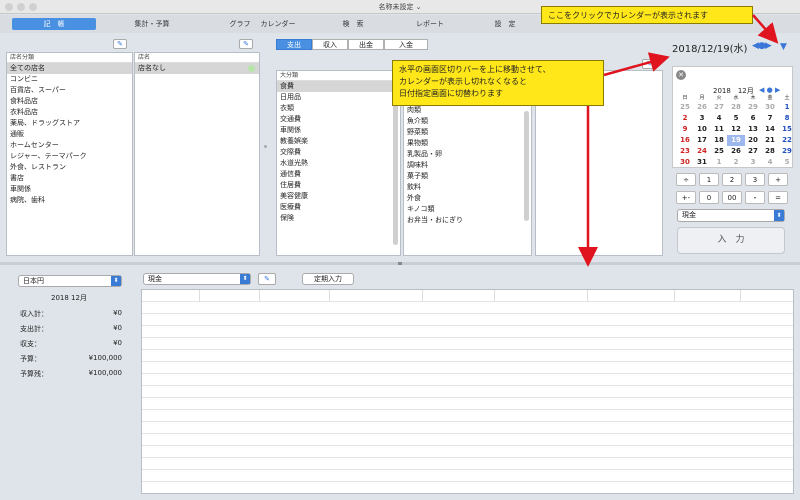  I want to click on arrow-to-date, so click(636, 64).